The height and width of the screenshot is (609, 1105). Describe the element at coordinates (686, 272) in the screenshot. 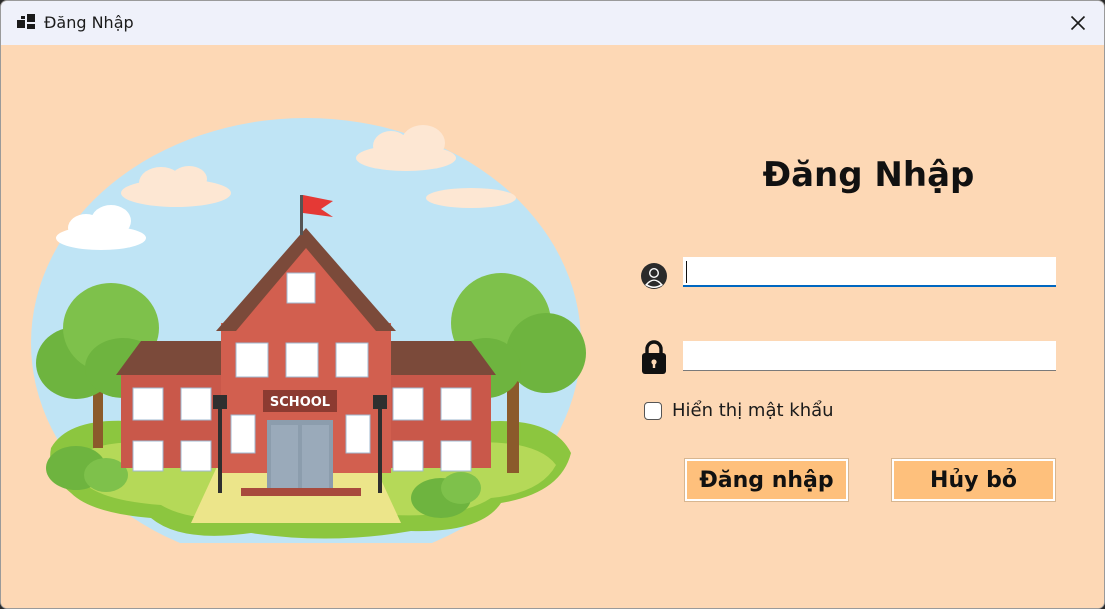

I see `text-caret` at that location.